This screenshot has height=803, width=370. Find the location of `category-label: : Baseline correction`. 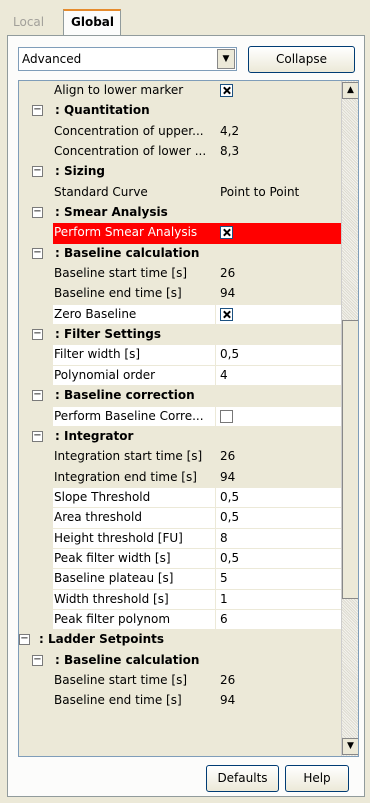

category-label: : Baseline correction is located at coordinates (125, 395).